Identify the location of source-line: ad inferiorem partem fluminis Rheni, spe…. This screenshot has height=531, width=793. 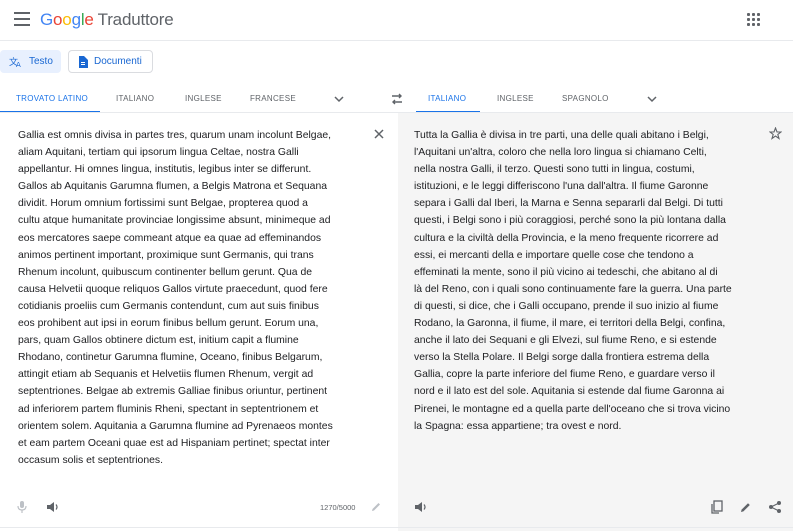
(168, 409).